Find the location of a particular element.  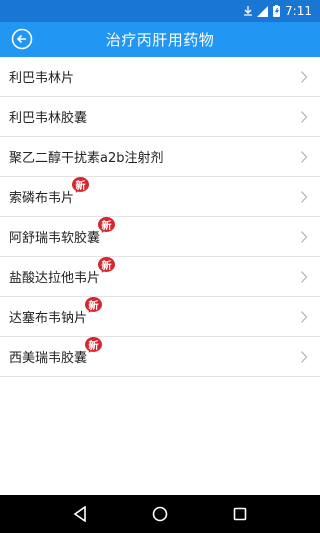

drug-name-label: 阿舒瑞韦软胶囊 is located at coordinates (55, 238).